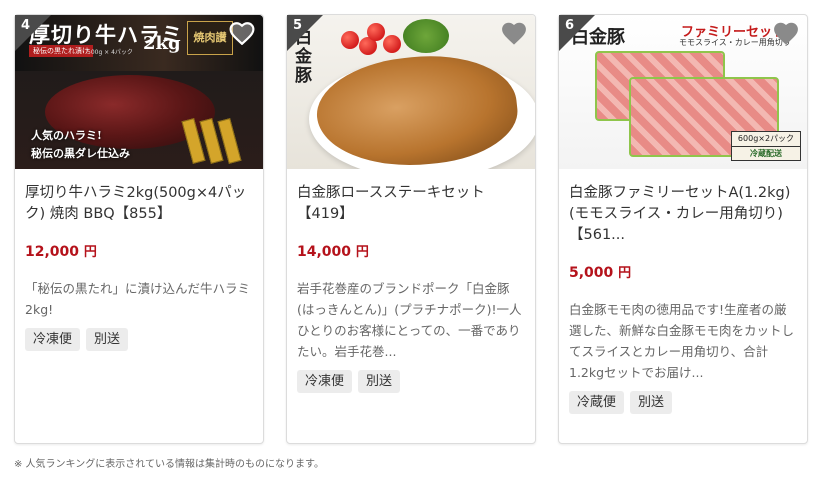  What do you see at coordinates (766, 153) in the screenshot?
I see `package-label-shipping: 冷蔵配送` at bounding box center [766, 153].